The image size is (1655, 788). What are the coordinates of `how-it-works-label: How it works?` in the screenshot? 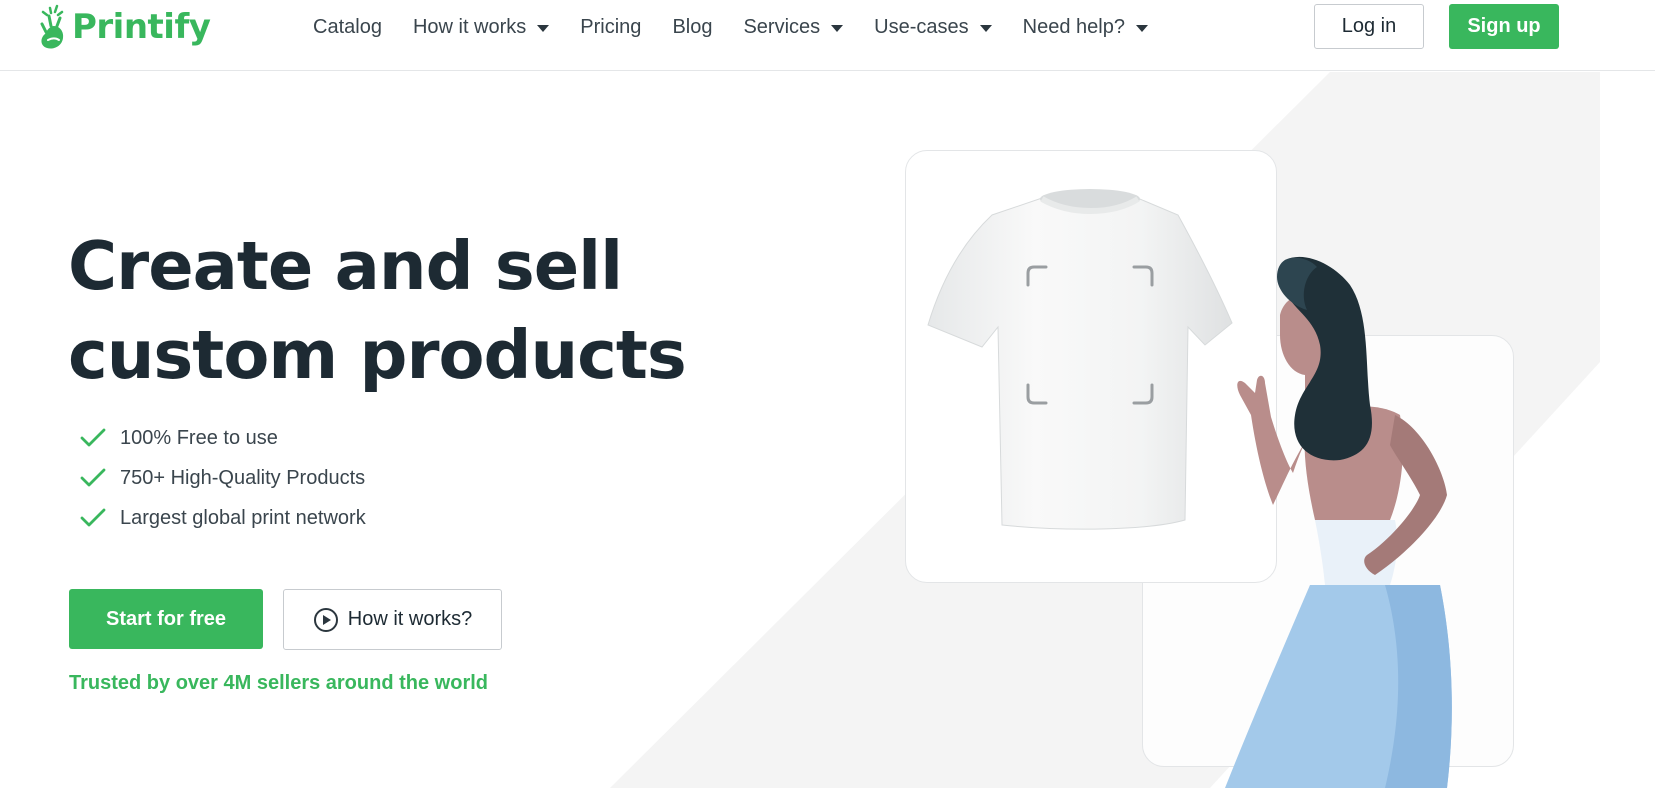 It's located at (410, 619).